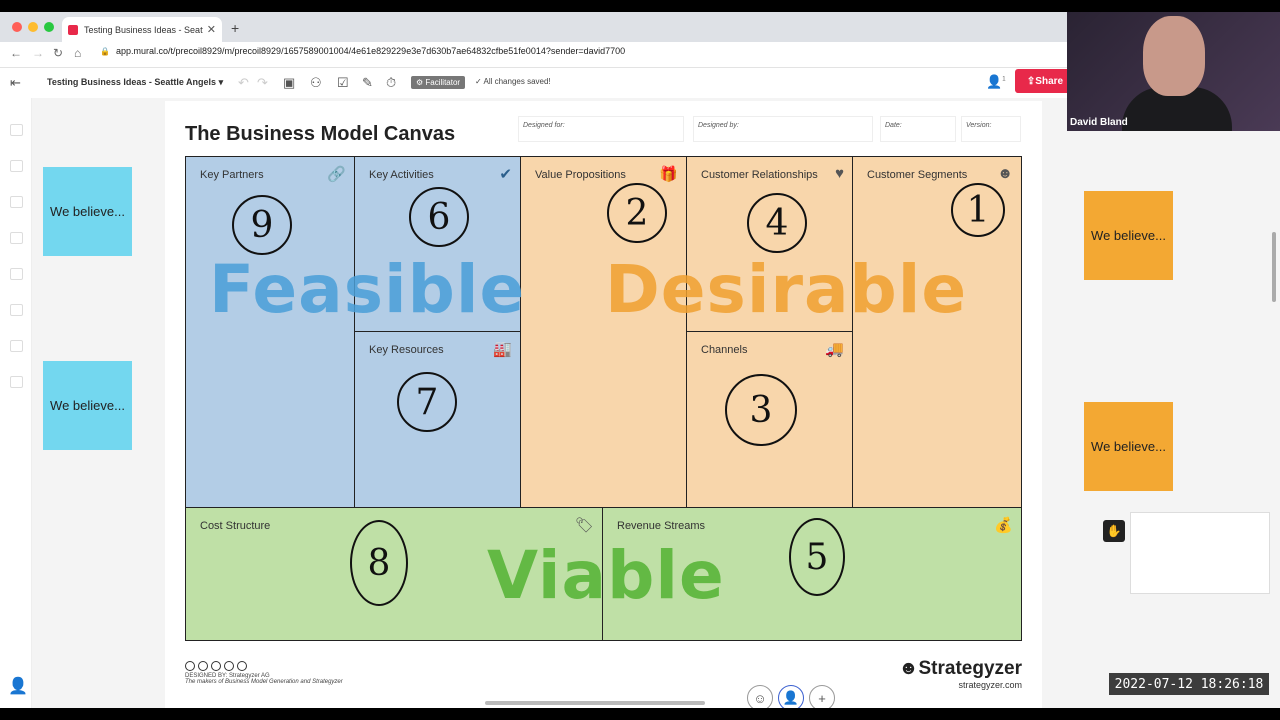  Describe the element at coordinates (822, 696) in the screenshot. I see `add-collaborator-icon: +` at that location.